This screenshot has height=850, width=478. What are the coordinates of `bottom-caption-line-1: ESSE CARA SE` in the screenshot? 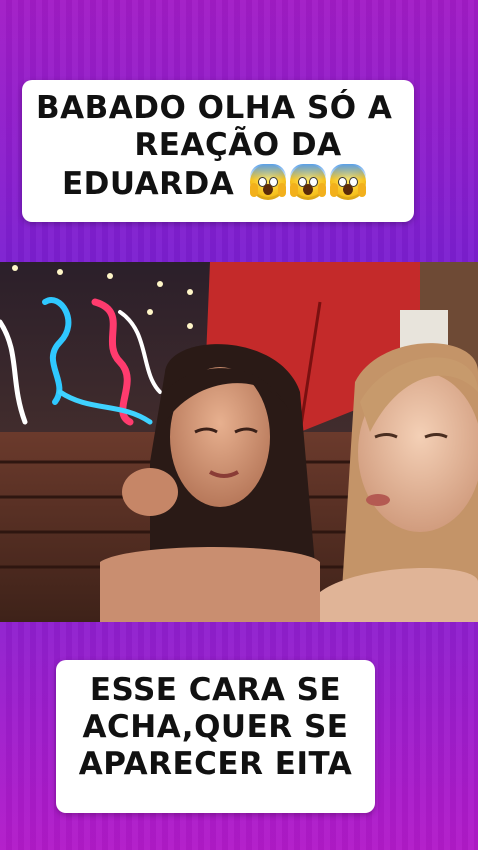 It's located at (215, 690).